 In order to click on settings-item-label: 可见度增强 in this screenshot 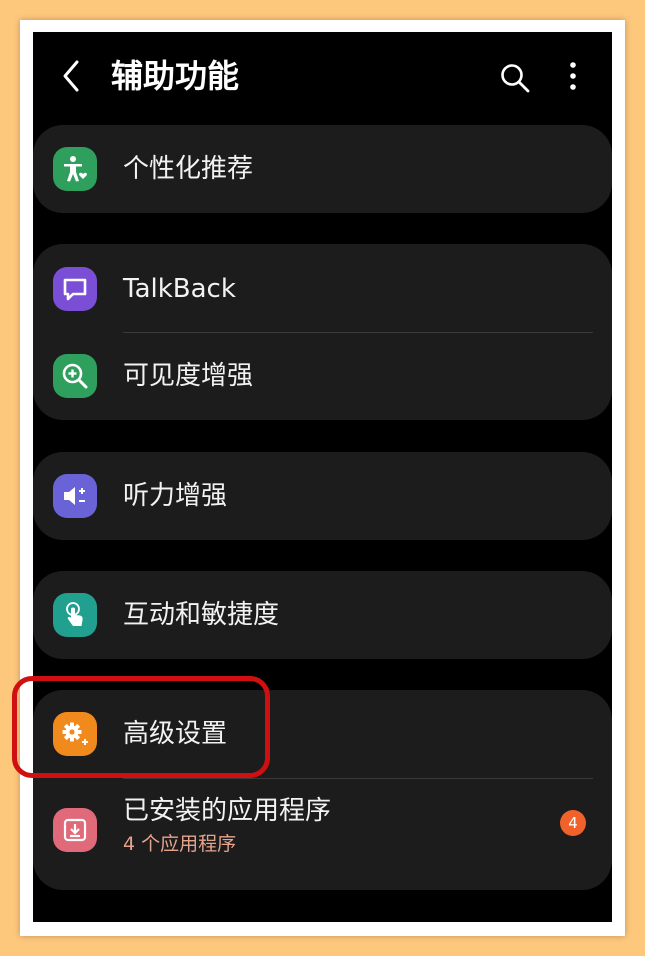, I will do `click(188, 376)`.